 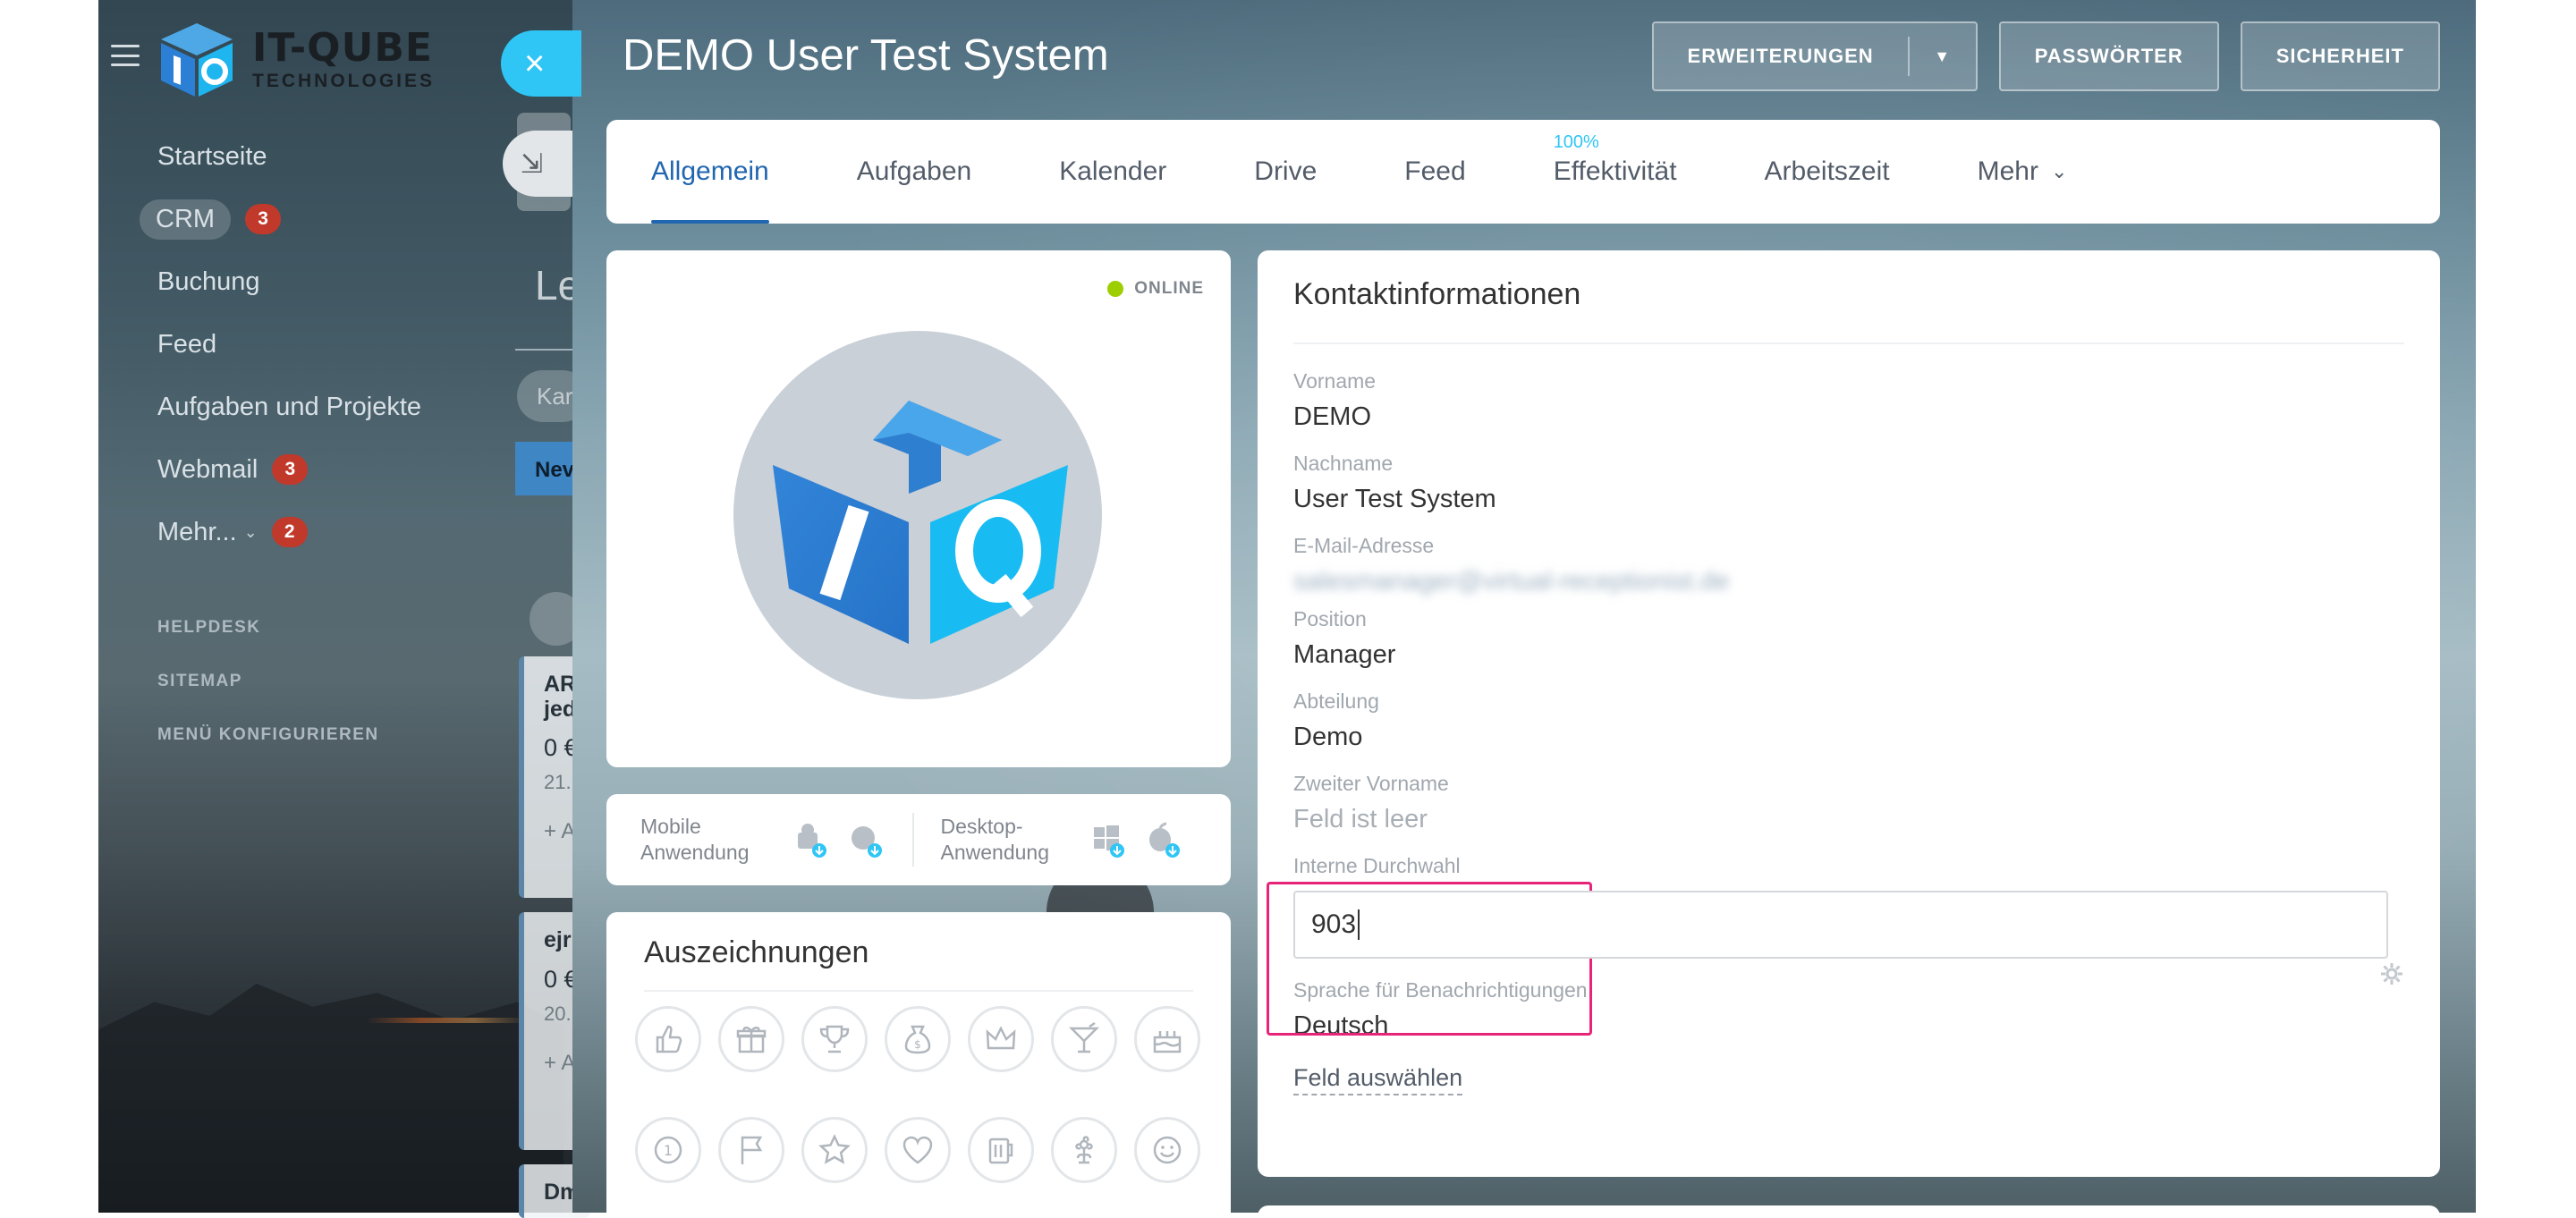 What do you see at coordinates (197, 60) in the screenshot?
I see `cube-logo-icon` at bounding box center [197, 60].